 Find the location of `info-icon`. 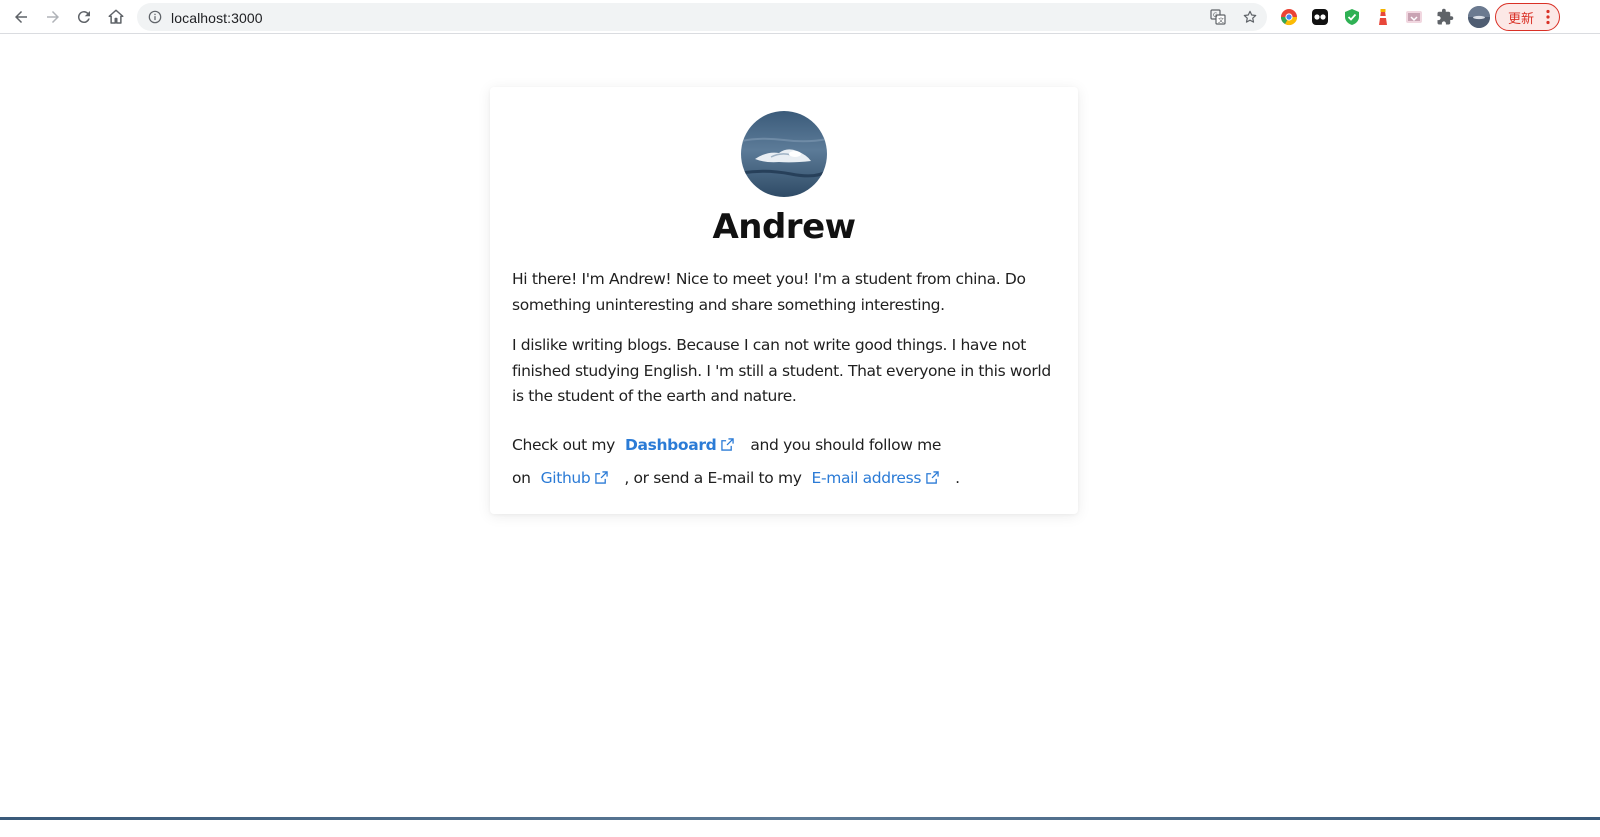

info-icon is located at coordinates (155, 17).